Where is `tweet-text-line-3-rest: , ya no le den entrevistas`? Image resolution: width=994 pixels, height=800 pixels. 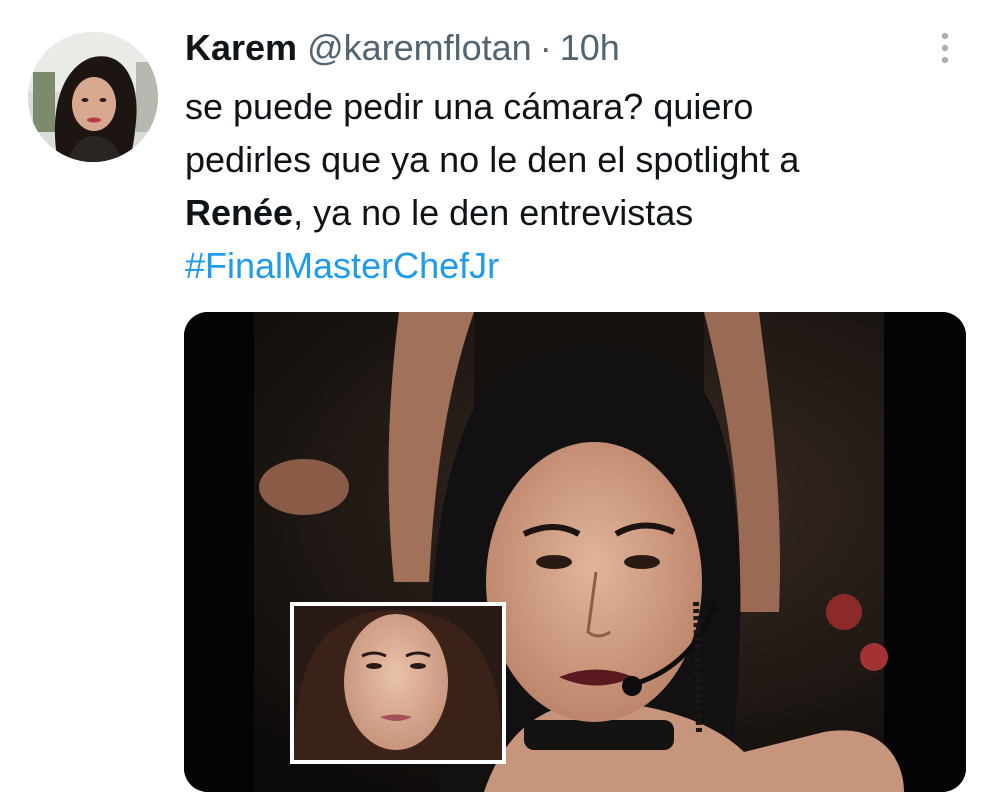
tweet-text-line-3-rest: , ya no le den entrevistas is located at coordinates (493, 212).